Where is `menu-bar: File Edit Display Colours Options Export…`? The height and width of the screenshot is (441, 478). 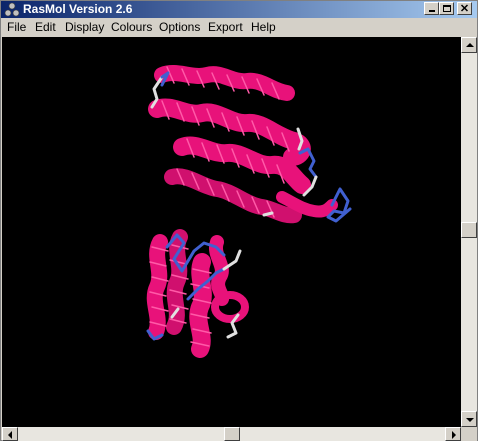 menu-bar: File Edit Display Colours Options Export… is located at coordinates (239, 27).